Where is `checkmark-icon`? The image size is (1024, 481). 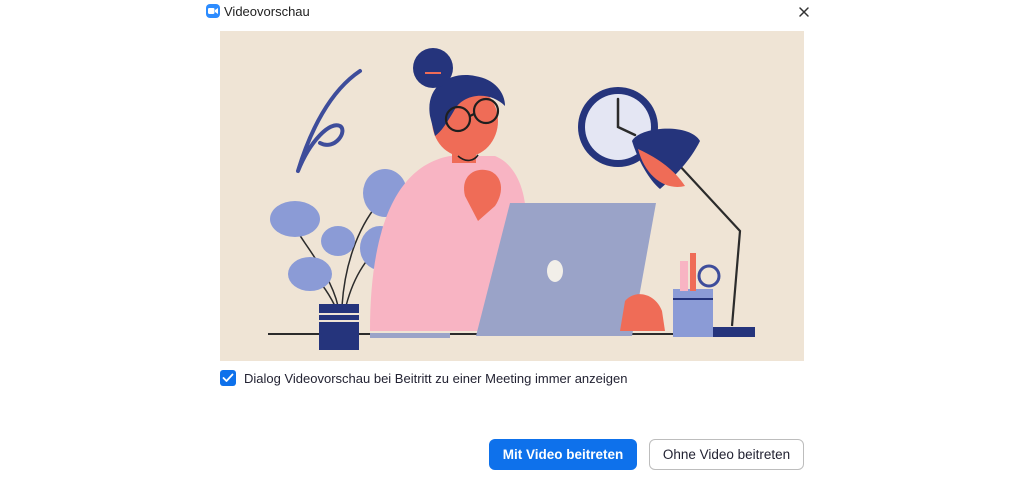 checkmark-icon is located at coordinates (228, 377).